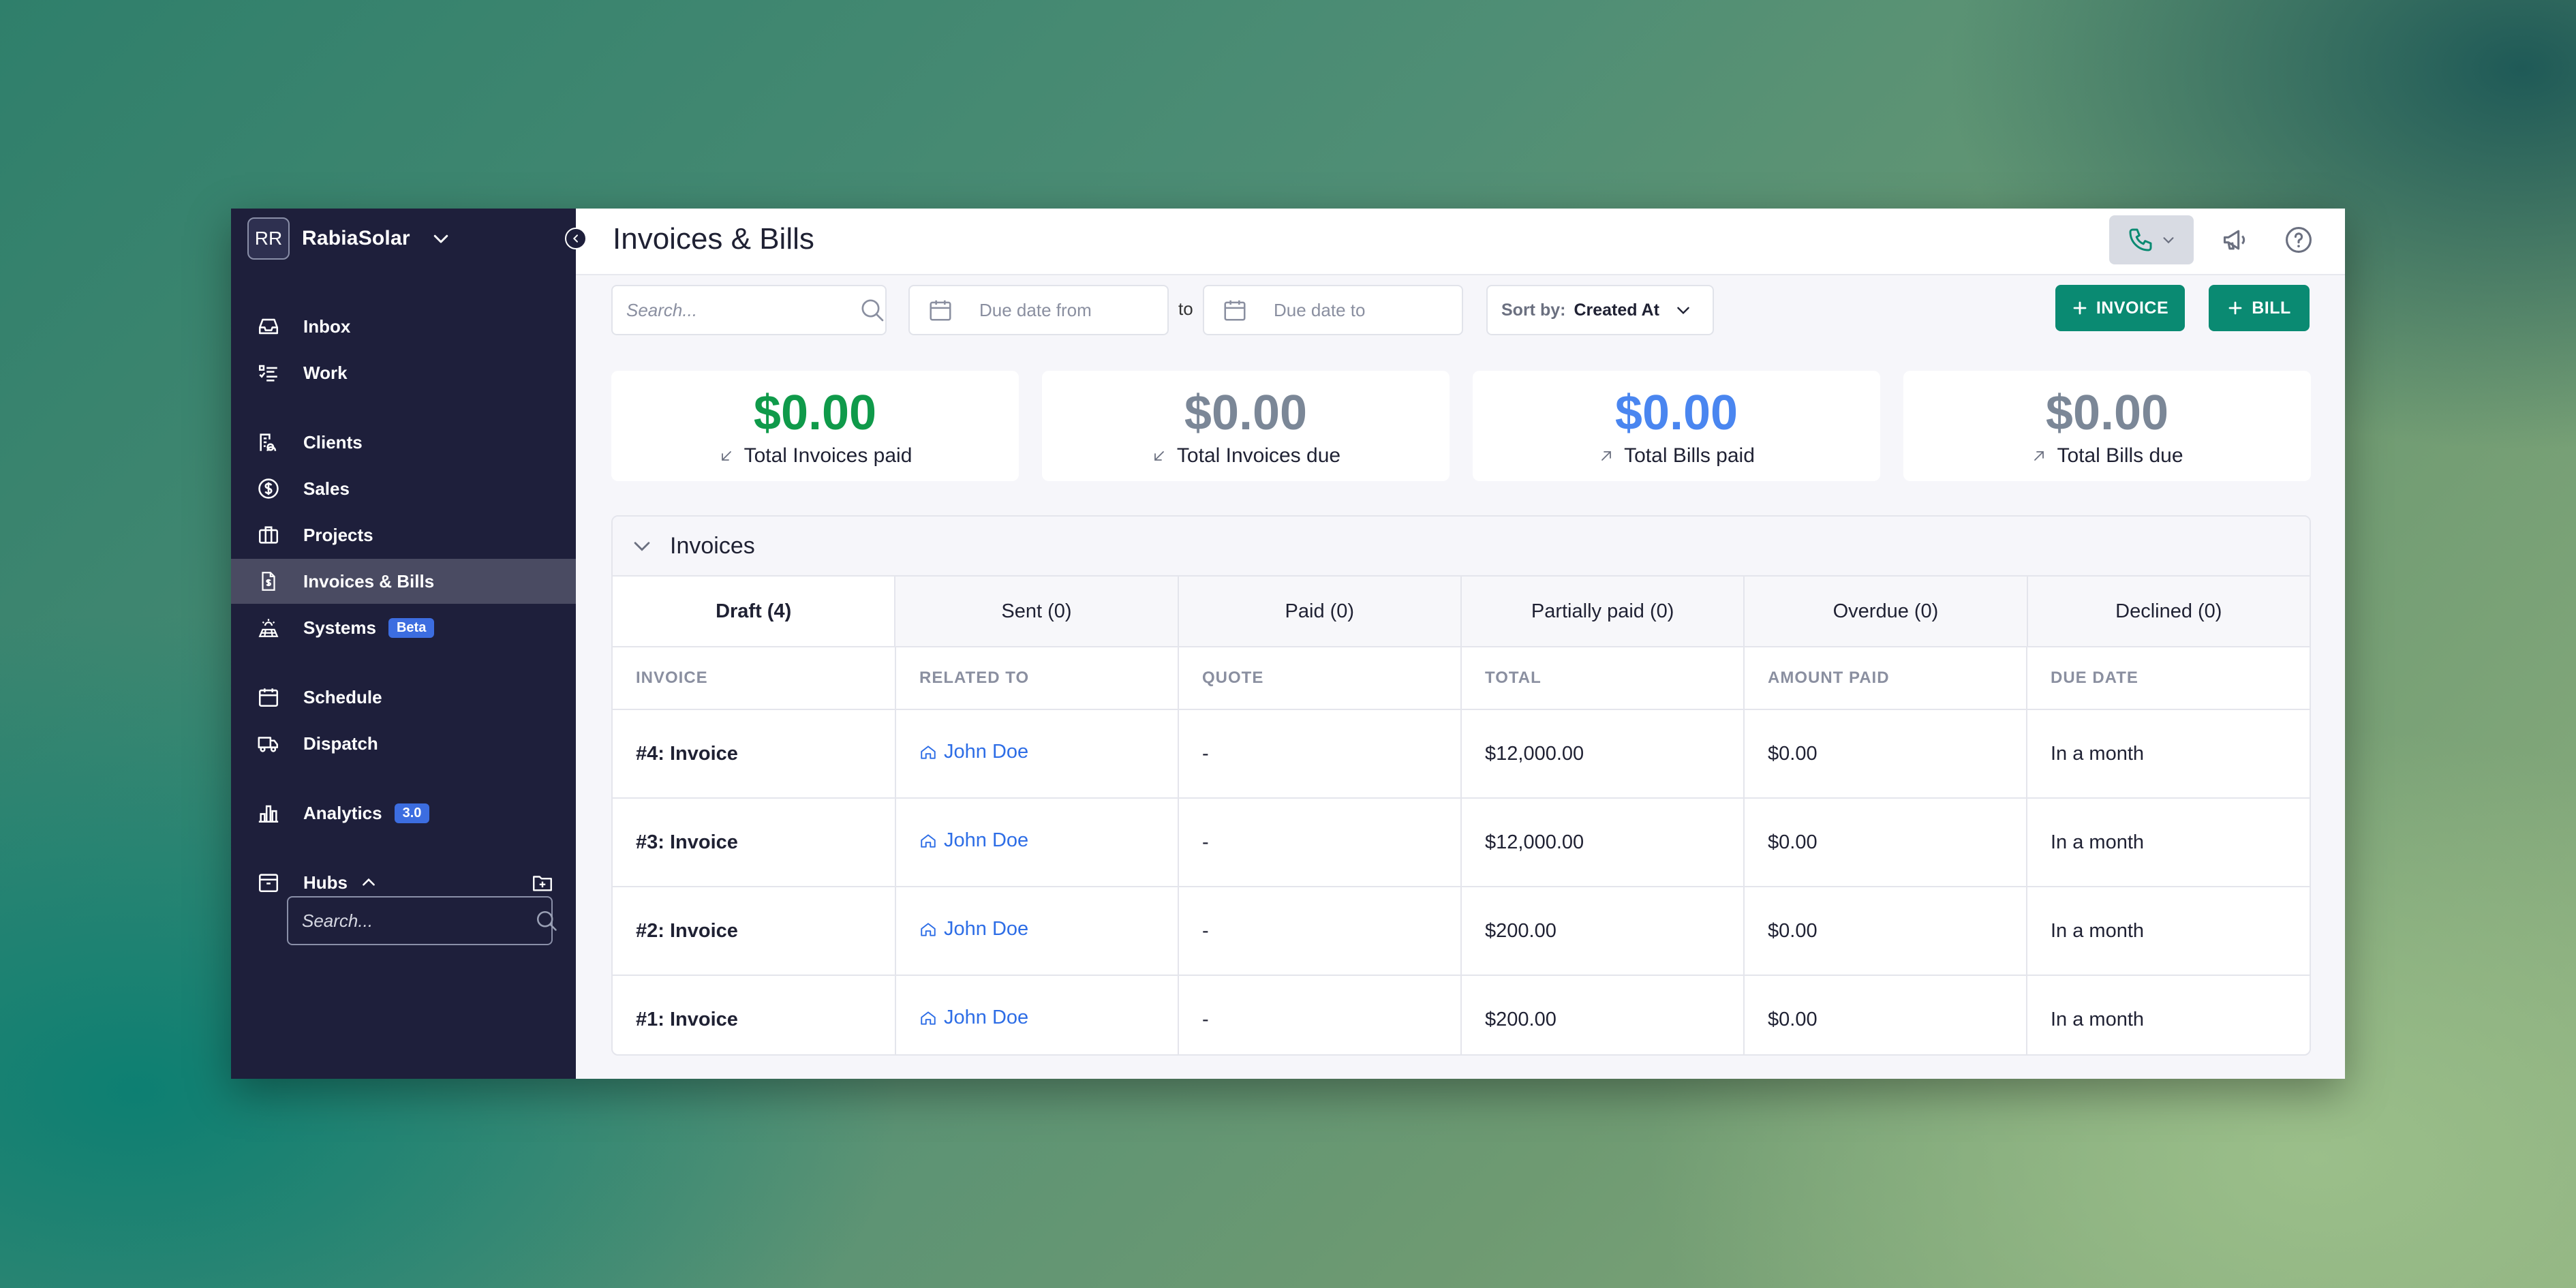  What do you see at coordinates (742, 310) in the screenshot?
I see `invoice-search-input` at bounding box center [742, 310].